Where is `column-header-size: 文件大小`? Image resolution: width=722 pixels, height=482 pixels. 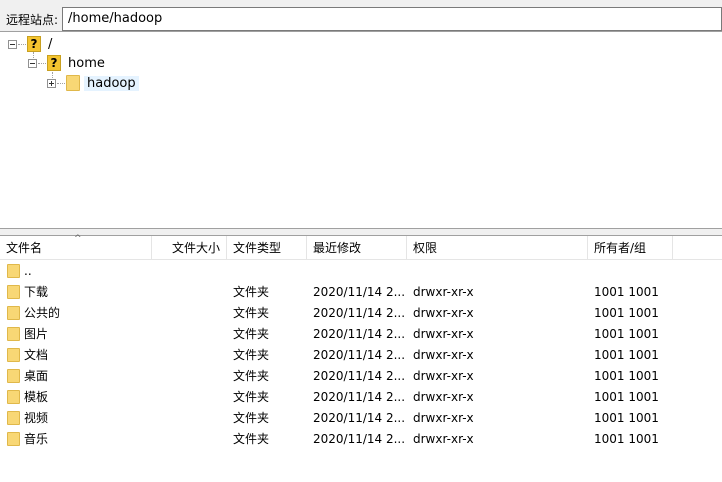 column-header-size: 文件大小 is located at coordinates (189, 248).